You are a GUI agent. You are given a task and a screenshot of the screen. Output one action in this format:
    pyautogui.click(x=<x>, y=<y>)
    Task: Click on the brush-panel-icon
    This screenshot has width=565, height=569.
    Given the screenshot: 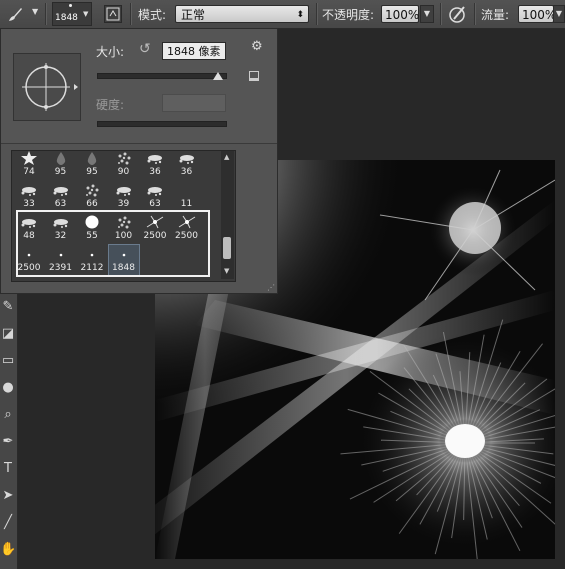 What is the action you would take?
    pyautogui.click(x=113, y=14)
    